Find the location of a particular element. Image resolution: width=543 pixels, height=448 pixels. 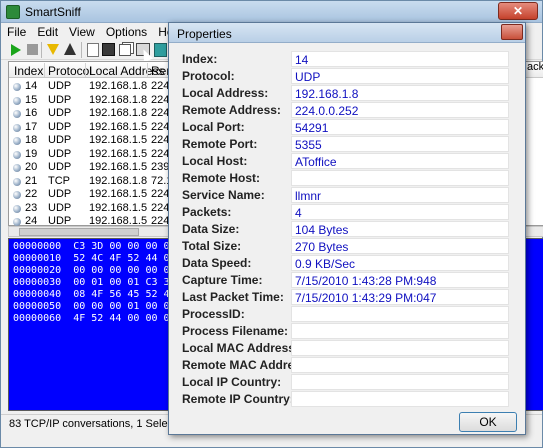

property-value-field: UDP is located at coordinates (400, 76).